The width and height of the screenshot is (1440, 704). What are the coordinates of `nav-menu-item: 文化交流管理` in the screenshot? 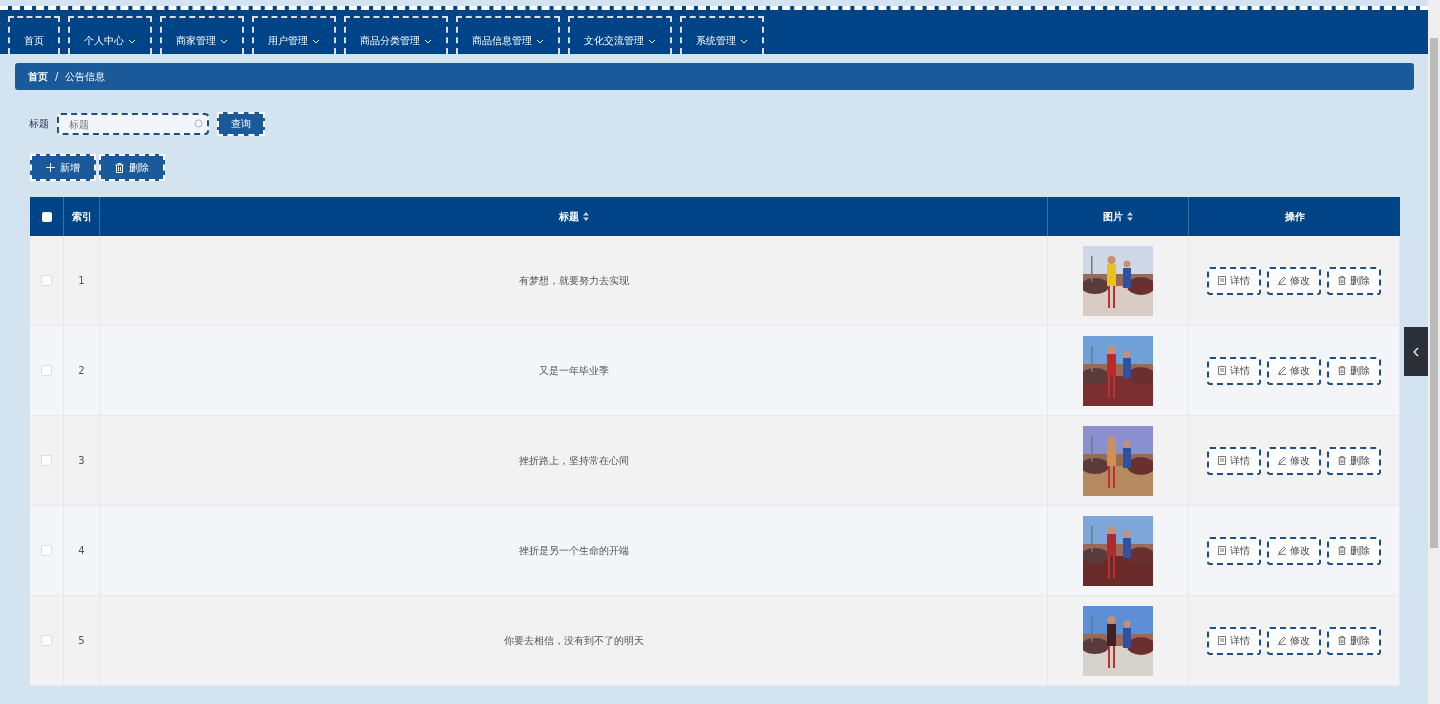 It's located at (620, 35).